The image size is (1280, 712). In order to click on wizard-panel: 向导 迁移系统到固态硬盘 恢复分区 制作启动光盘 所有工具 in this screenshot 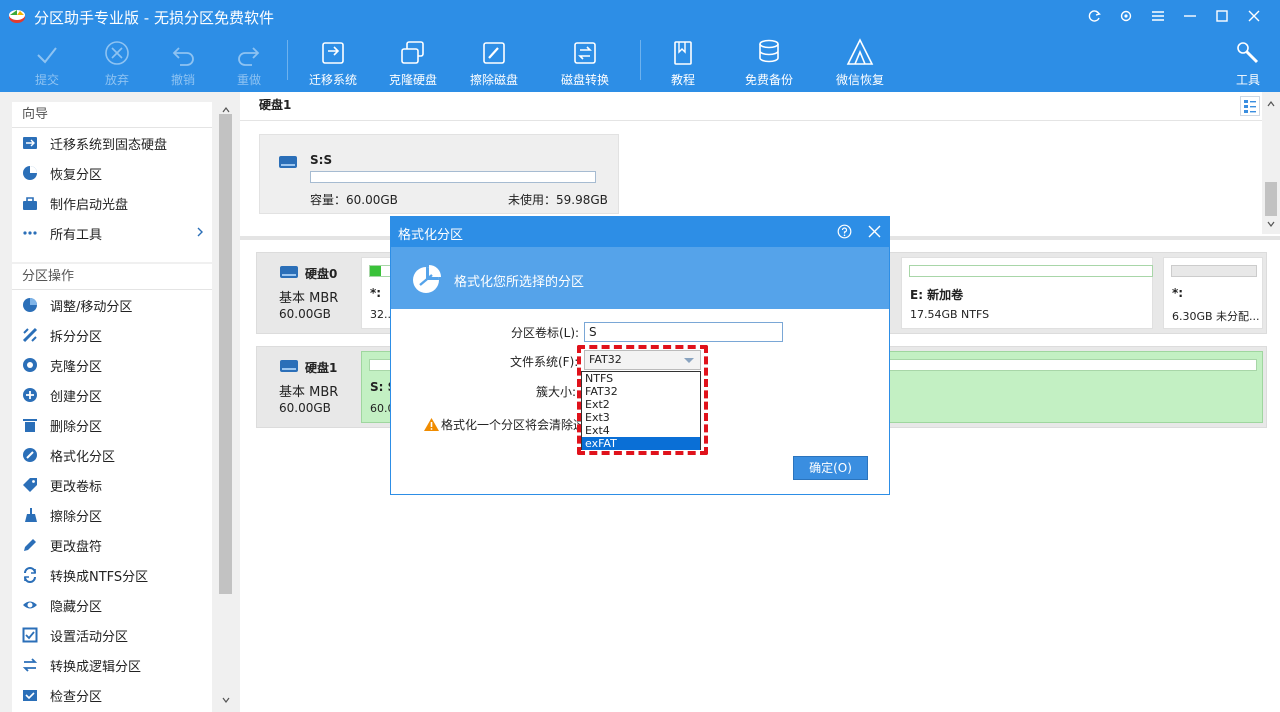, I will do `click(112, 182)`.